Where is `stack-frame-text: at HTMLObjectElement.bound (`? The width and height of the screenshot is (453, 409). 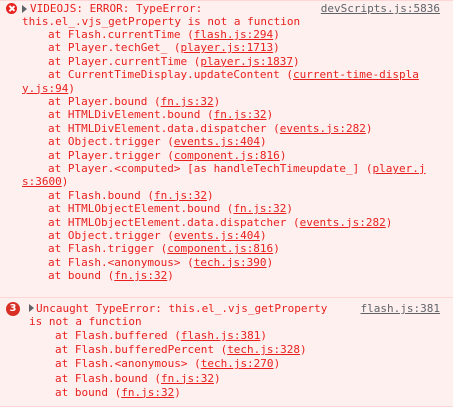 stack-frame-text: at HTMLObjectElement.bound ( is located at coordinates (141, 209).